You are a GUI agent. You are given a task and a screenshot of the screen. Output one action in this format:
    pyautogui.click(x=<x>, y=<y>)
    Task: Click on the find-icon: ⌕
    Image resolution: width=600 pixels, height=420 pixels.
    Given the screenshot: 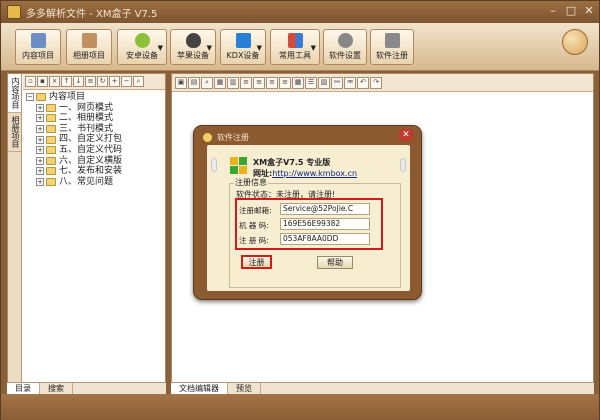 What is the action you would take?
    pyautogui.click(x=138, y=81)
    